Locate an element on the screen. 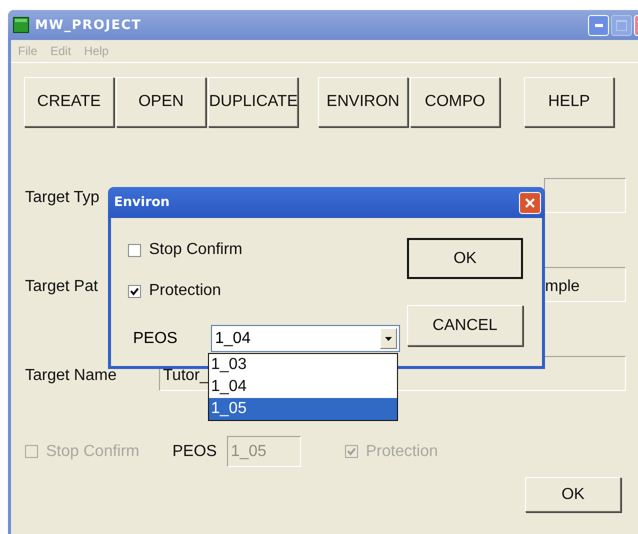 The width and height of the screenshot is (638, 534). maximize-icon is located at coordinates (621, 25).